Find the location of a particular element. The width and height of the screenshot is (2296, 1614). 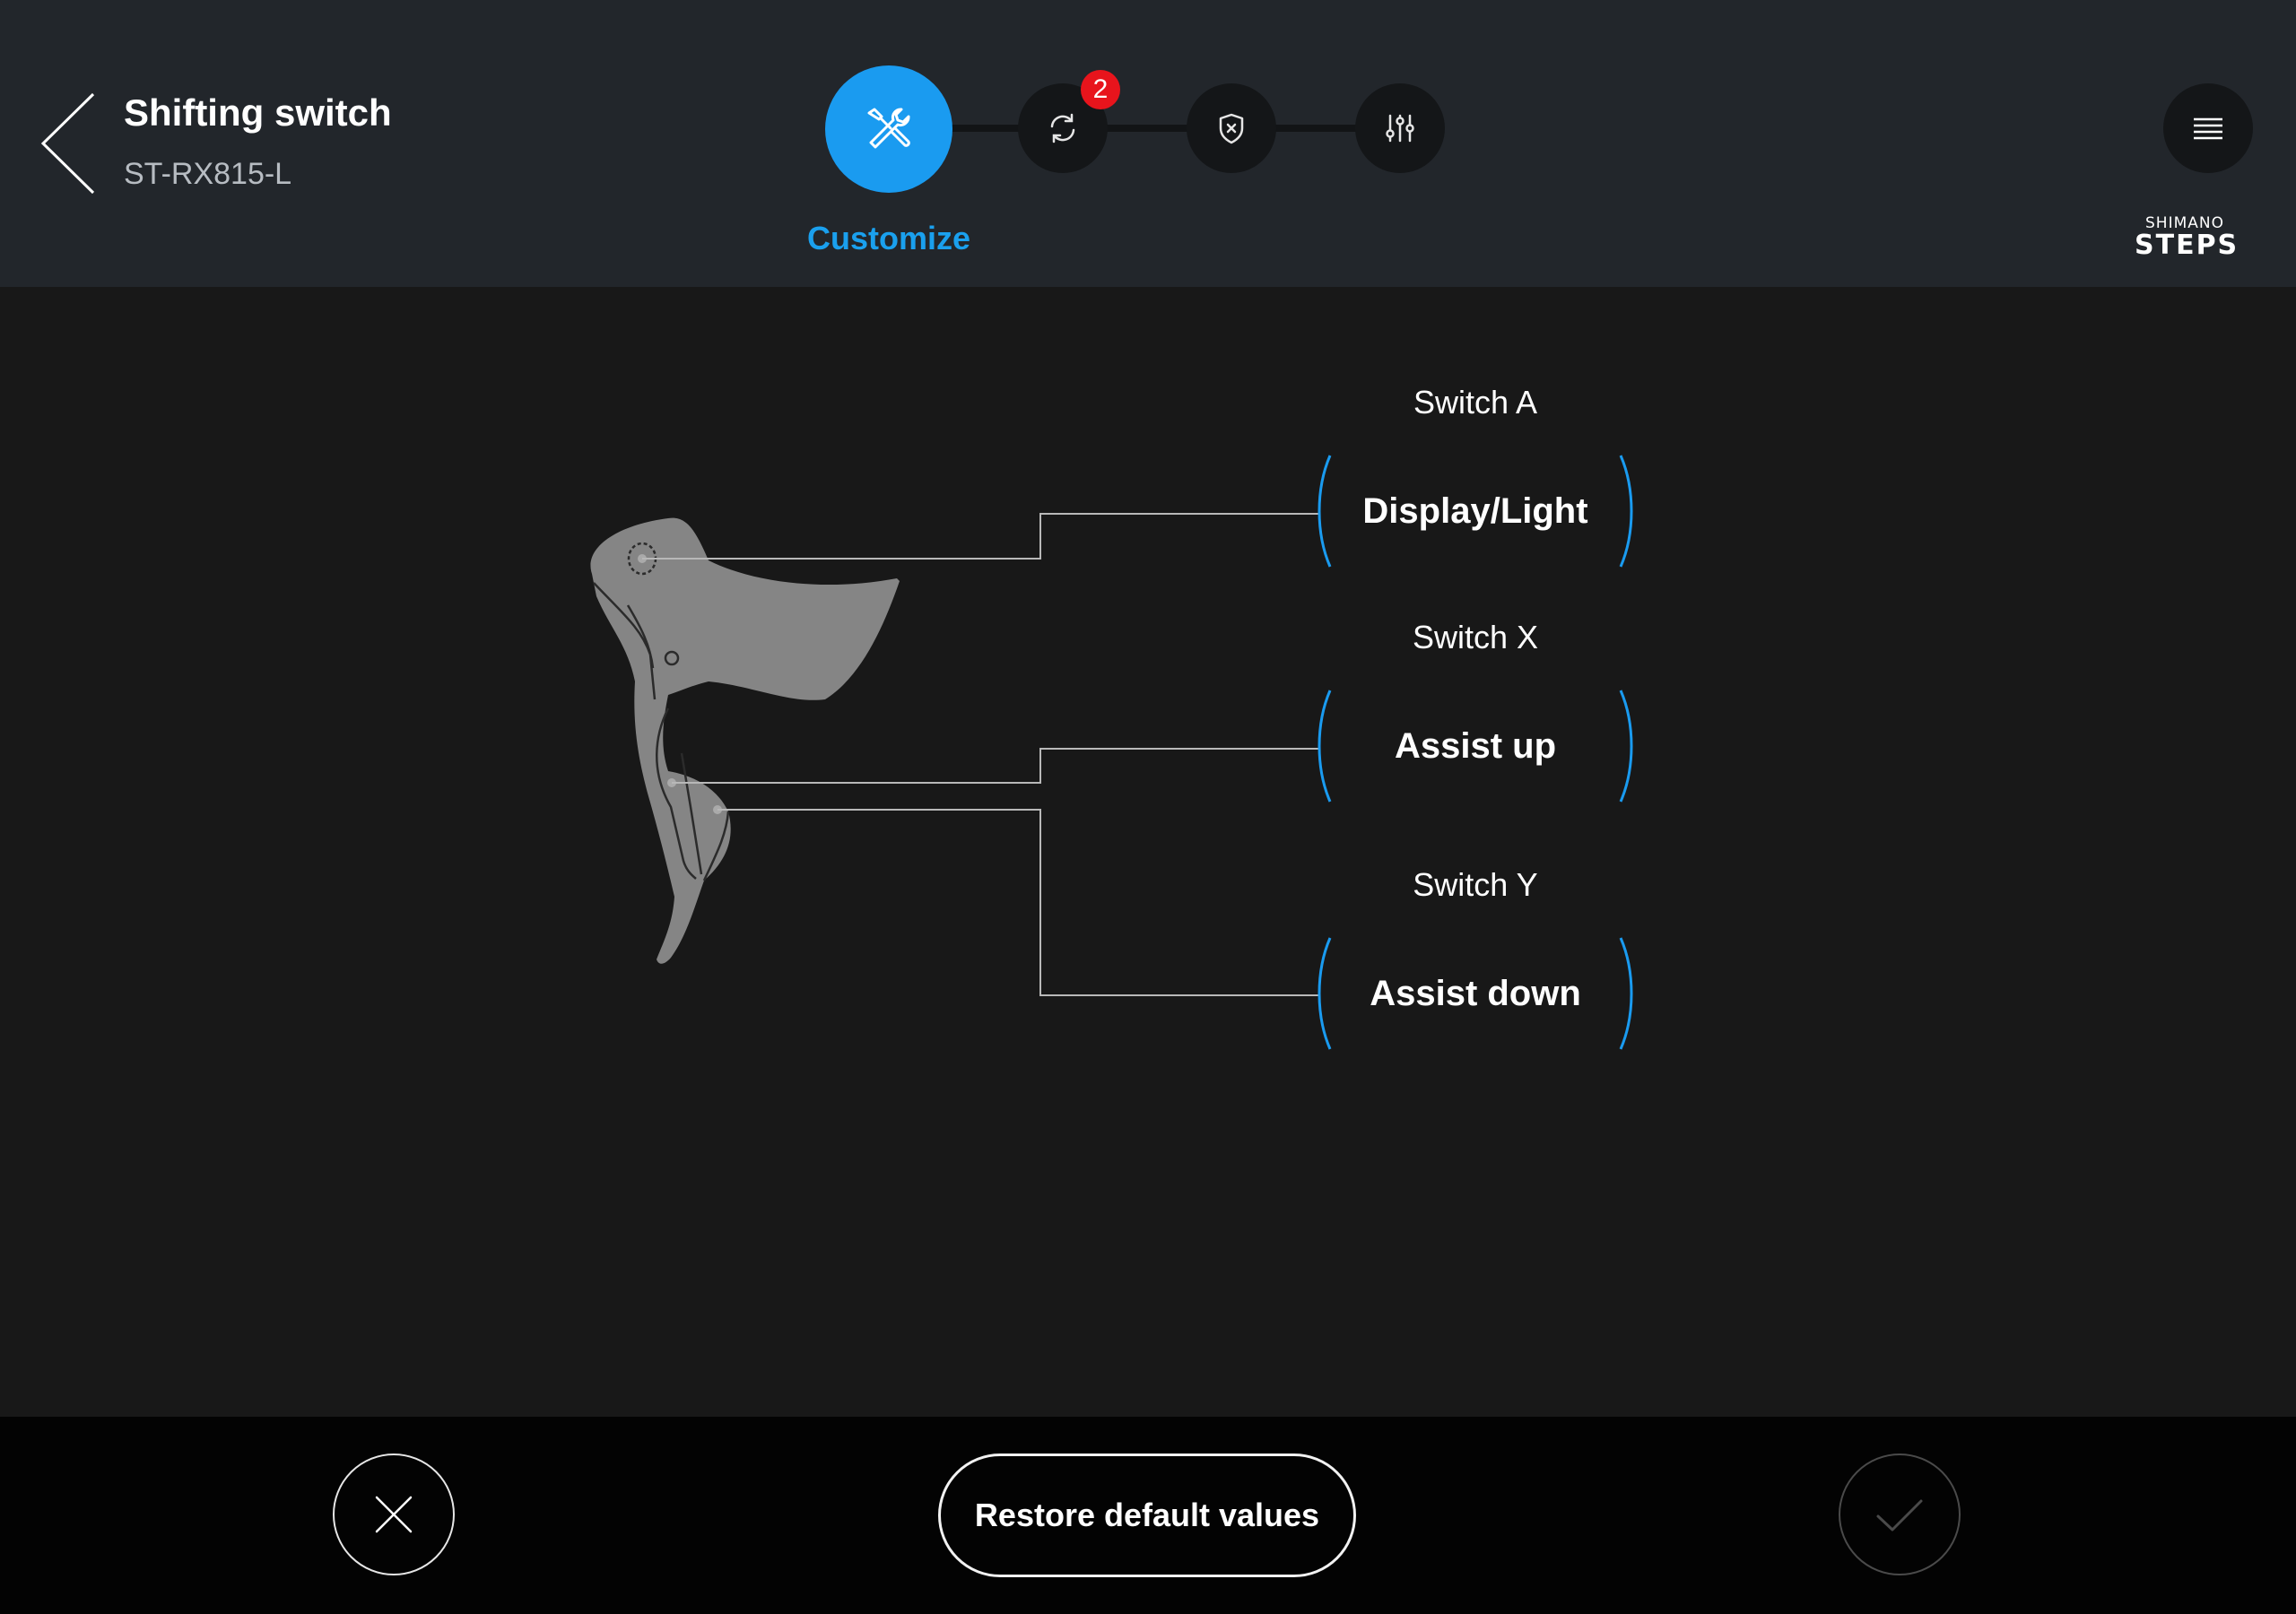

switch-y-function-button: Assist down is located at coordinates (1475, 993).